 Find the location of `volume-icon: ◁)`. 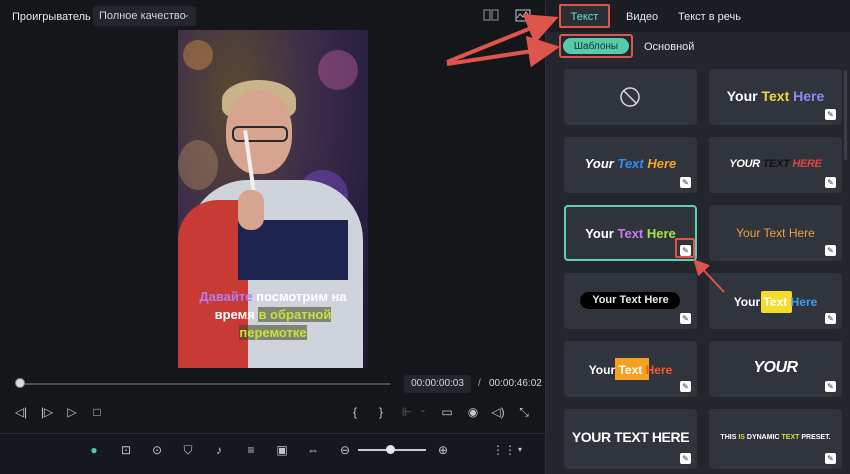

volume-icon: ◁) is located at coordinates (498, 412).